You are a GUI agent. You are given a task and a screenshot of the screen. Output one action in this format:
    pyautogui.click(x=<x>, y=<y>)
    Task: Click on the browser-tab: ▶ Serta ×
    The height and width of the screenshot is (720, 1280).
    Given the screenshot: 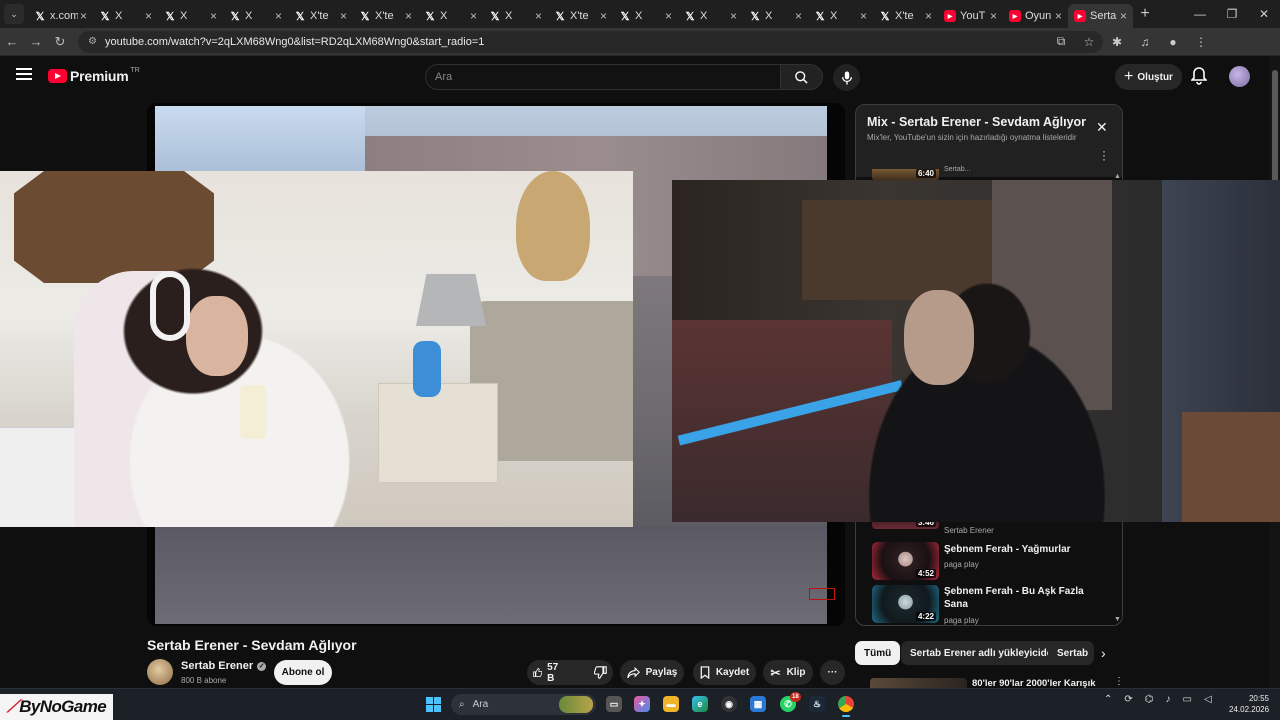 What is the action you would take?
    pyautogui.click(x=1100, y=16)
    